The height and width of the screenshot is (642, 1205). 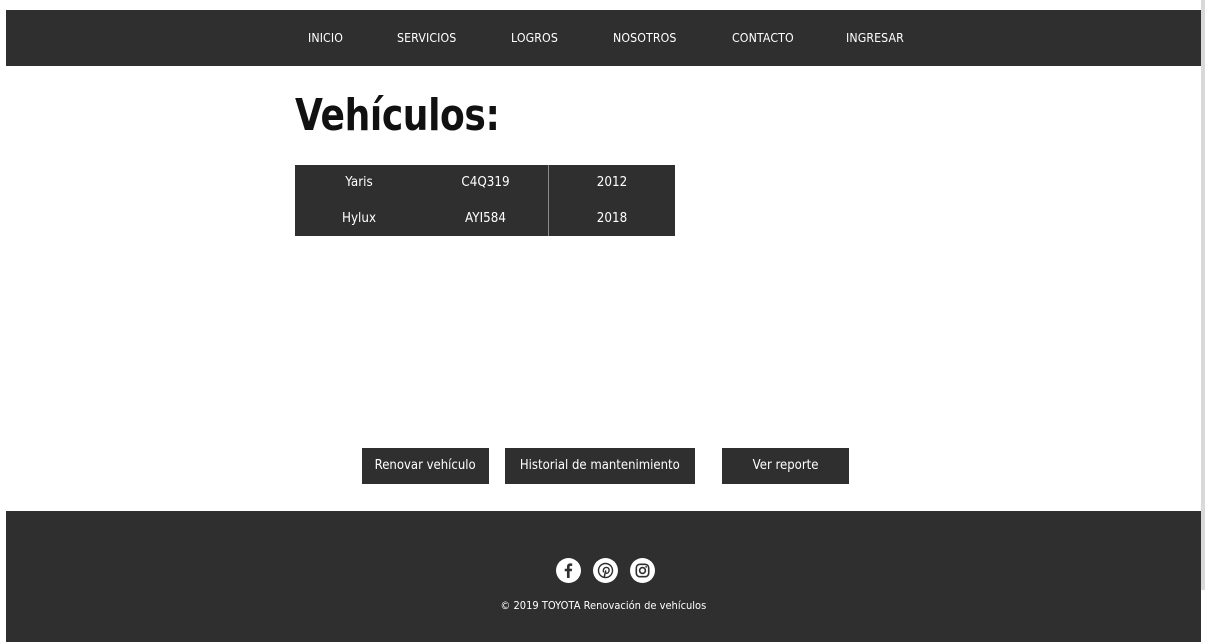 I want to click on page-title: Vehículos:, so click(x=397, y=115).